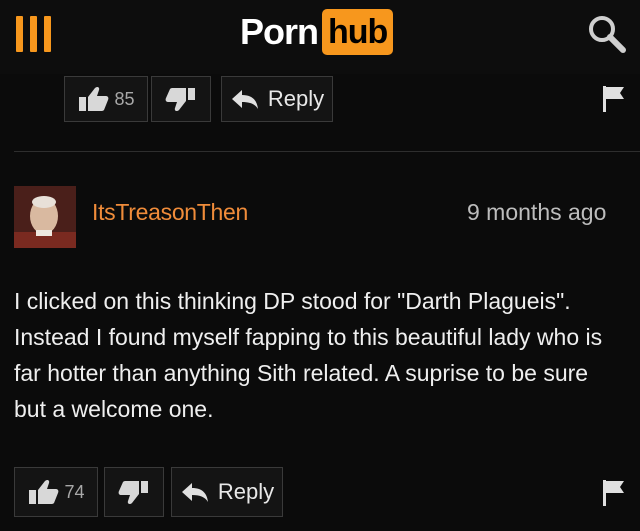  I want to click on comment-divider, so click(327, 151).